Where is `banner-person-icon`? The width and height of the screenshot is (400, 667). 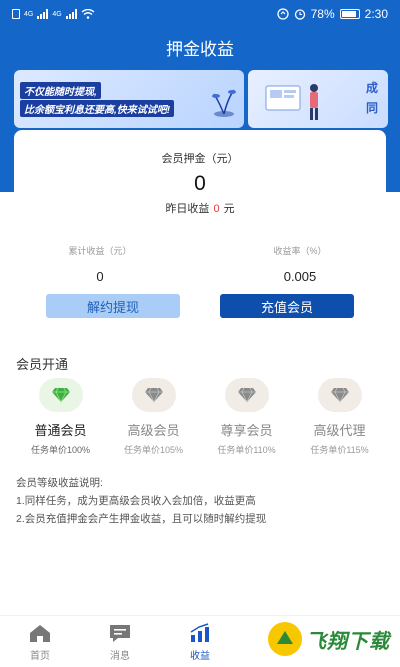
banner-person-icon is located at coordinates (291, 102).